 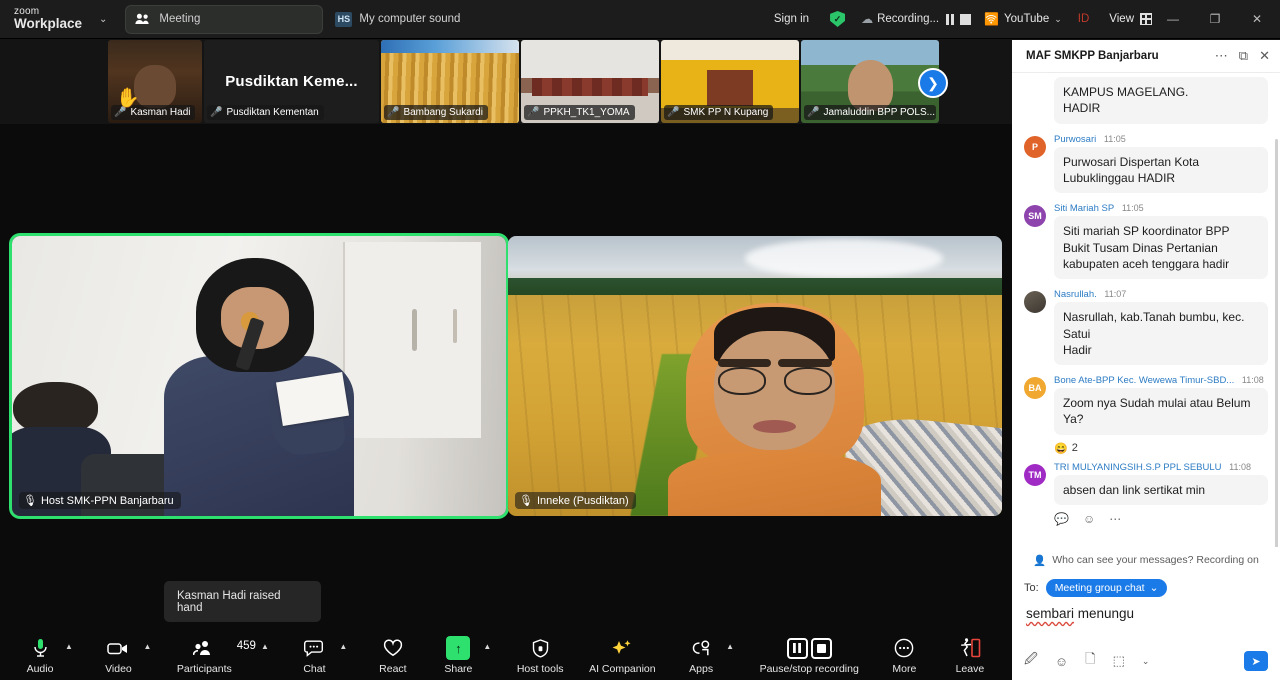 What do you see at coordinates (1243, 56) in the screenshot?
I see `popout-icon: ⧉` at bounding box center [1243, 56].